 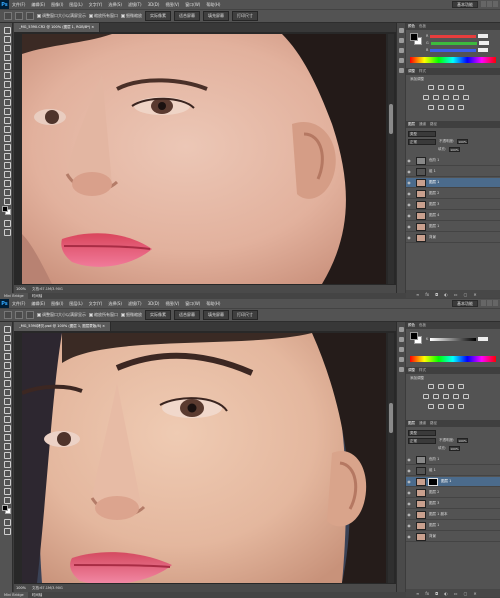 What do you see at coordinates (463, 141) in the screenshot?
I see `opacity-input: 100%` at bounding box center [463, 141].